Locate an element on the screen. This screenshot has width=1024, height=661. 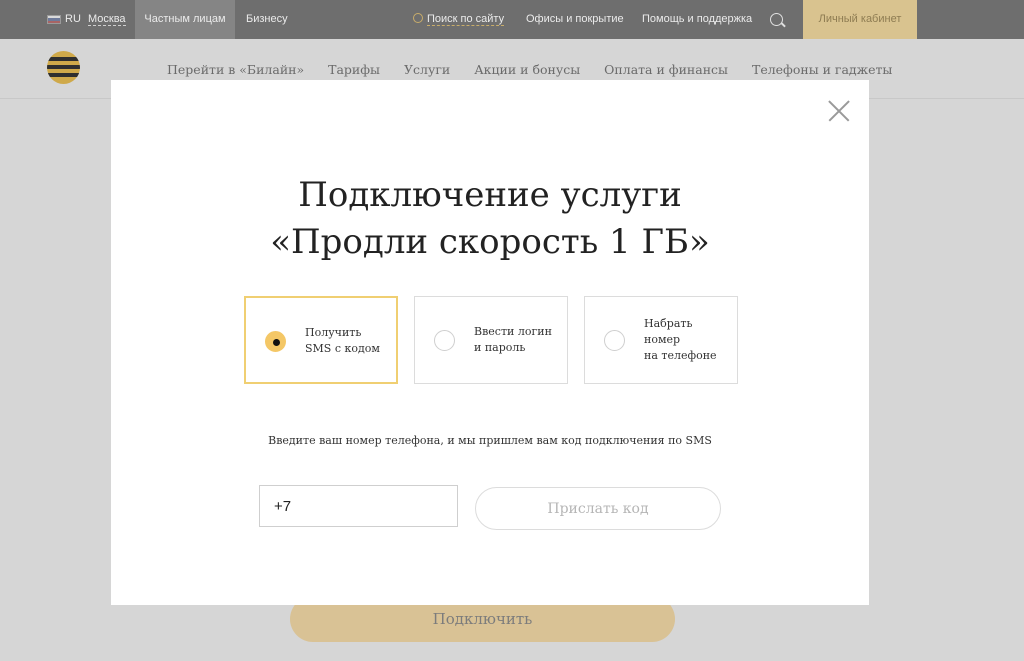
nav-item-phones: Телефоны и гаджеты is located at coordinates (822, 69).